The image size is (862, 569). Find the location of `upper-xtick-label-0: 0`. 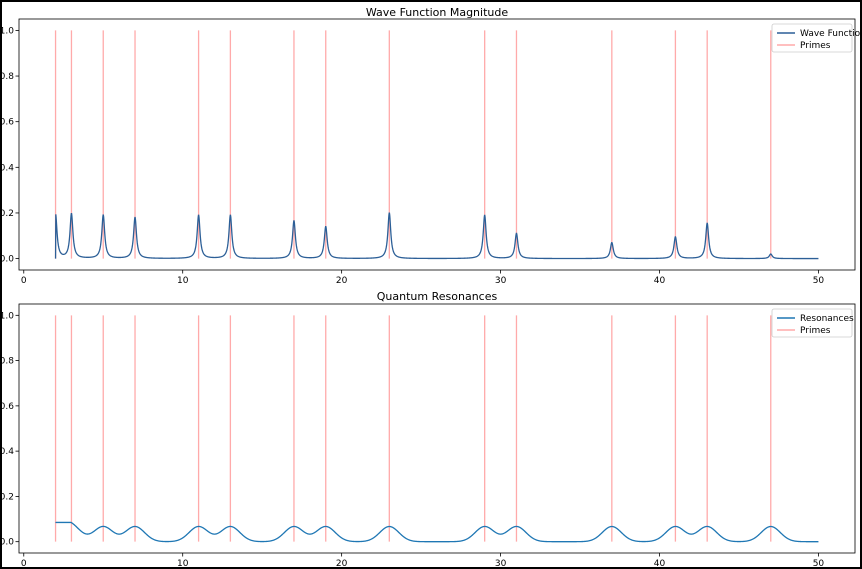

upper-xtick-label-0: 0 is located at coordinates (24, 281).